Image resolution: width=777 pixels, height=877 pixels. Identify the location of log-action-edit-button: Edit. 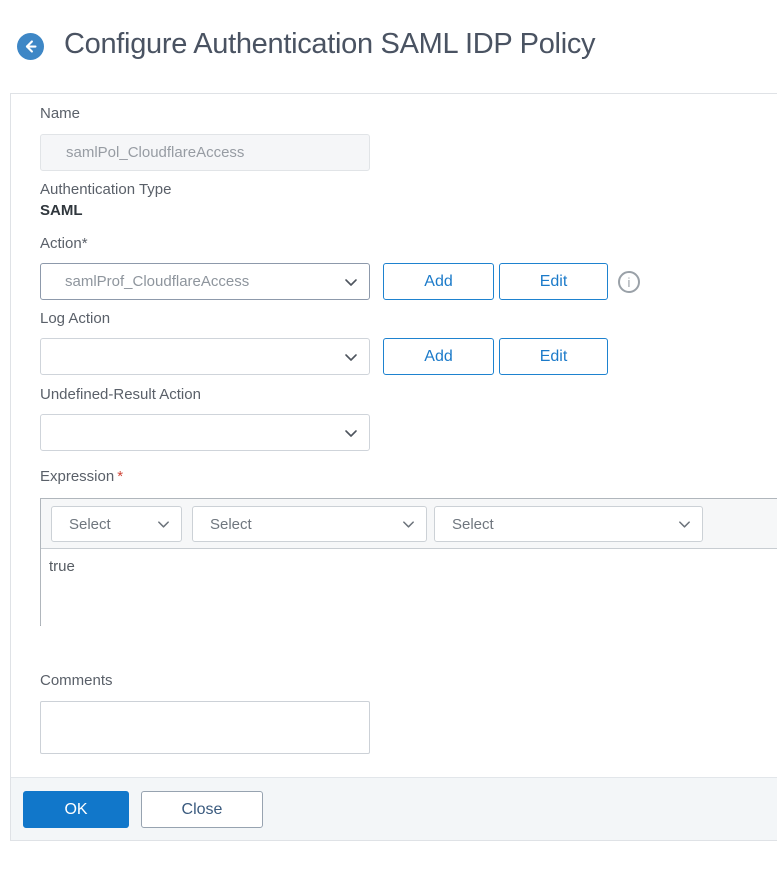
(553, 356).